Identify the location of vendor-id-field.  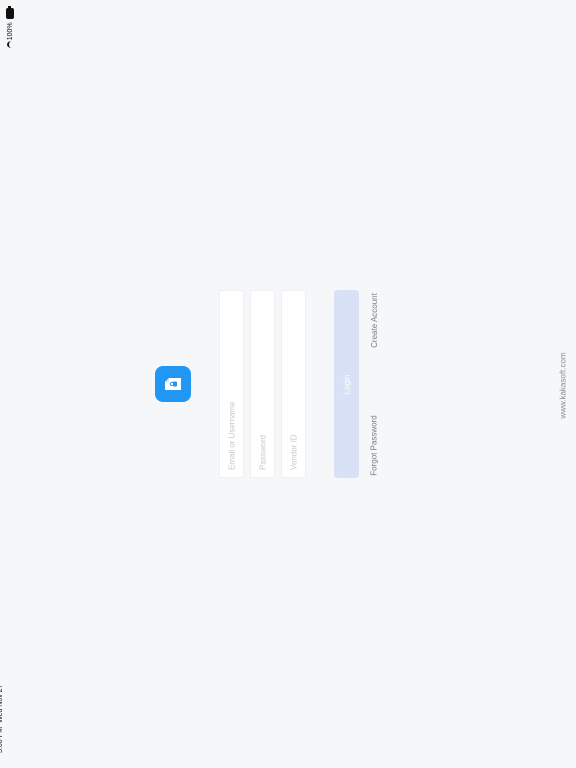
(293, 384).